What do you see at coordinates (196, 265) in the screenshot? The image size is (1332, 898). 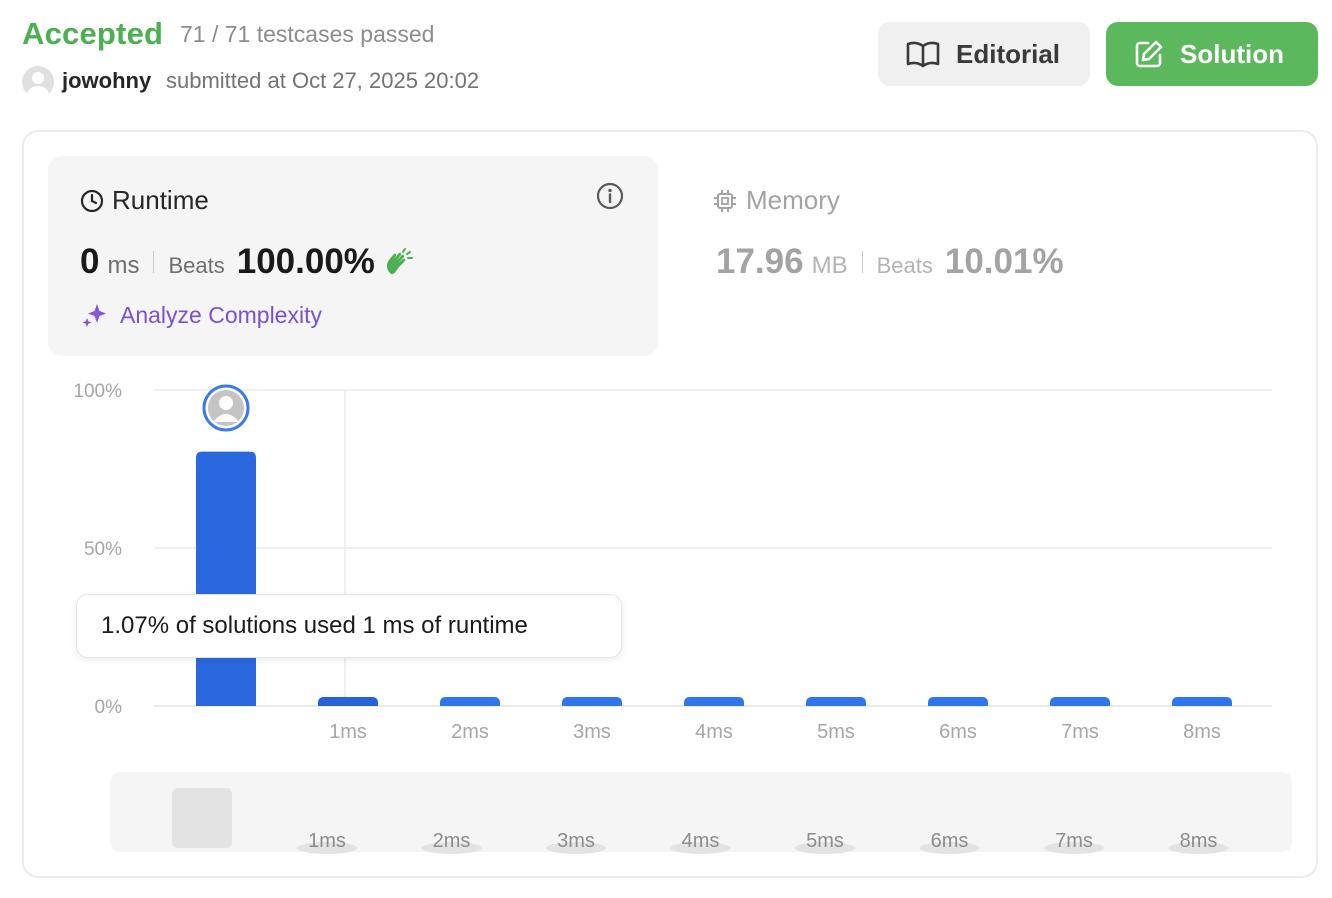 I see `runtime-beats-label: Beats` at bounding box center [196, 265].